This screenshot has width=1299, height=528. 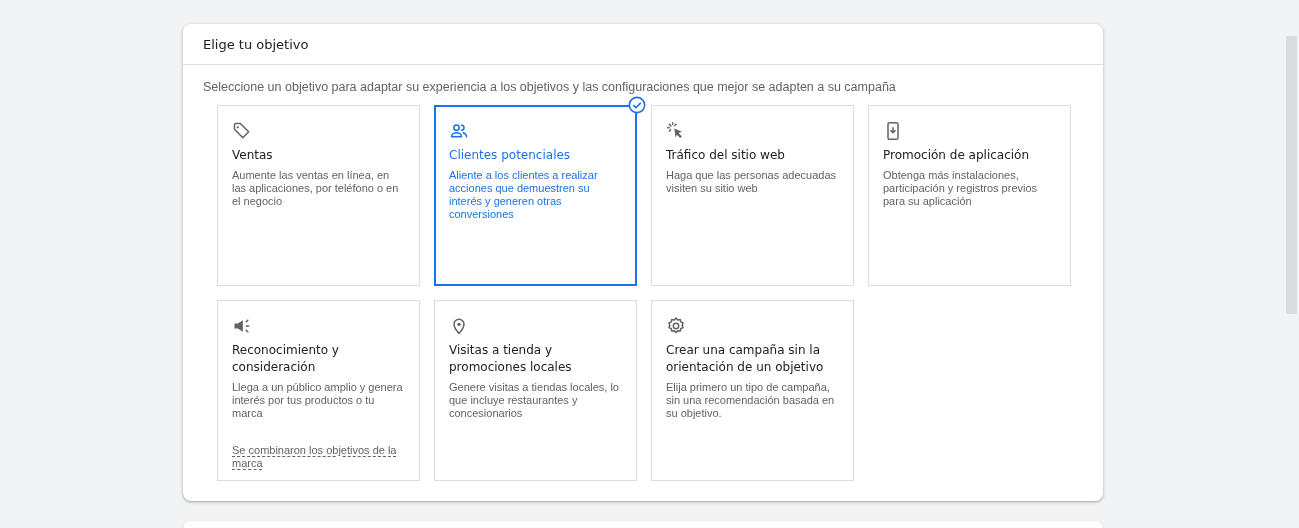 I want to click on objective-tile: Reconocimiento y consideración Llega a un público amplio y genera interés por tus productos o tu marca Se combinaron los objetivos de la marca, so click(x=318, y=390).